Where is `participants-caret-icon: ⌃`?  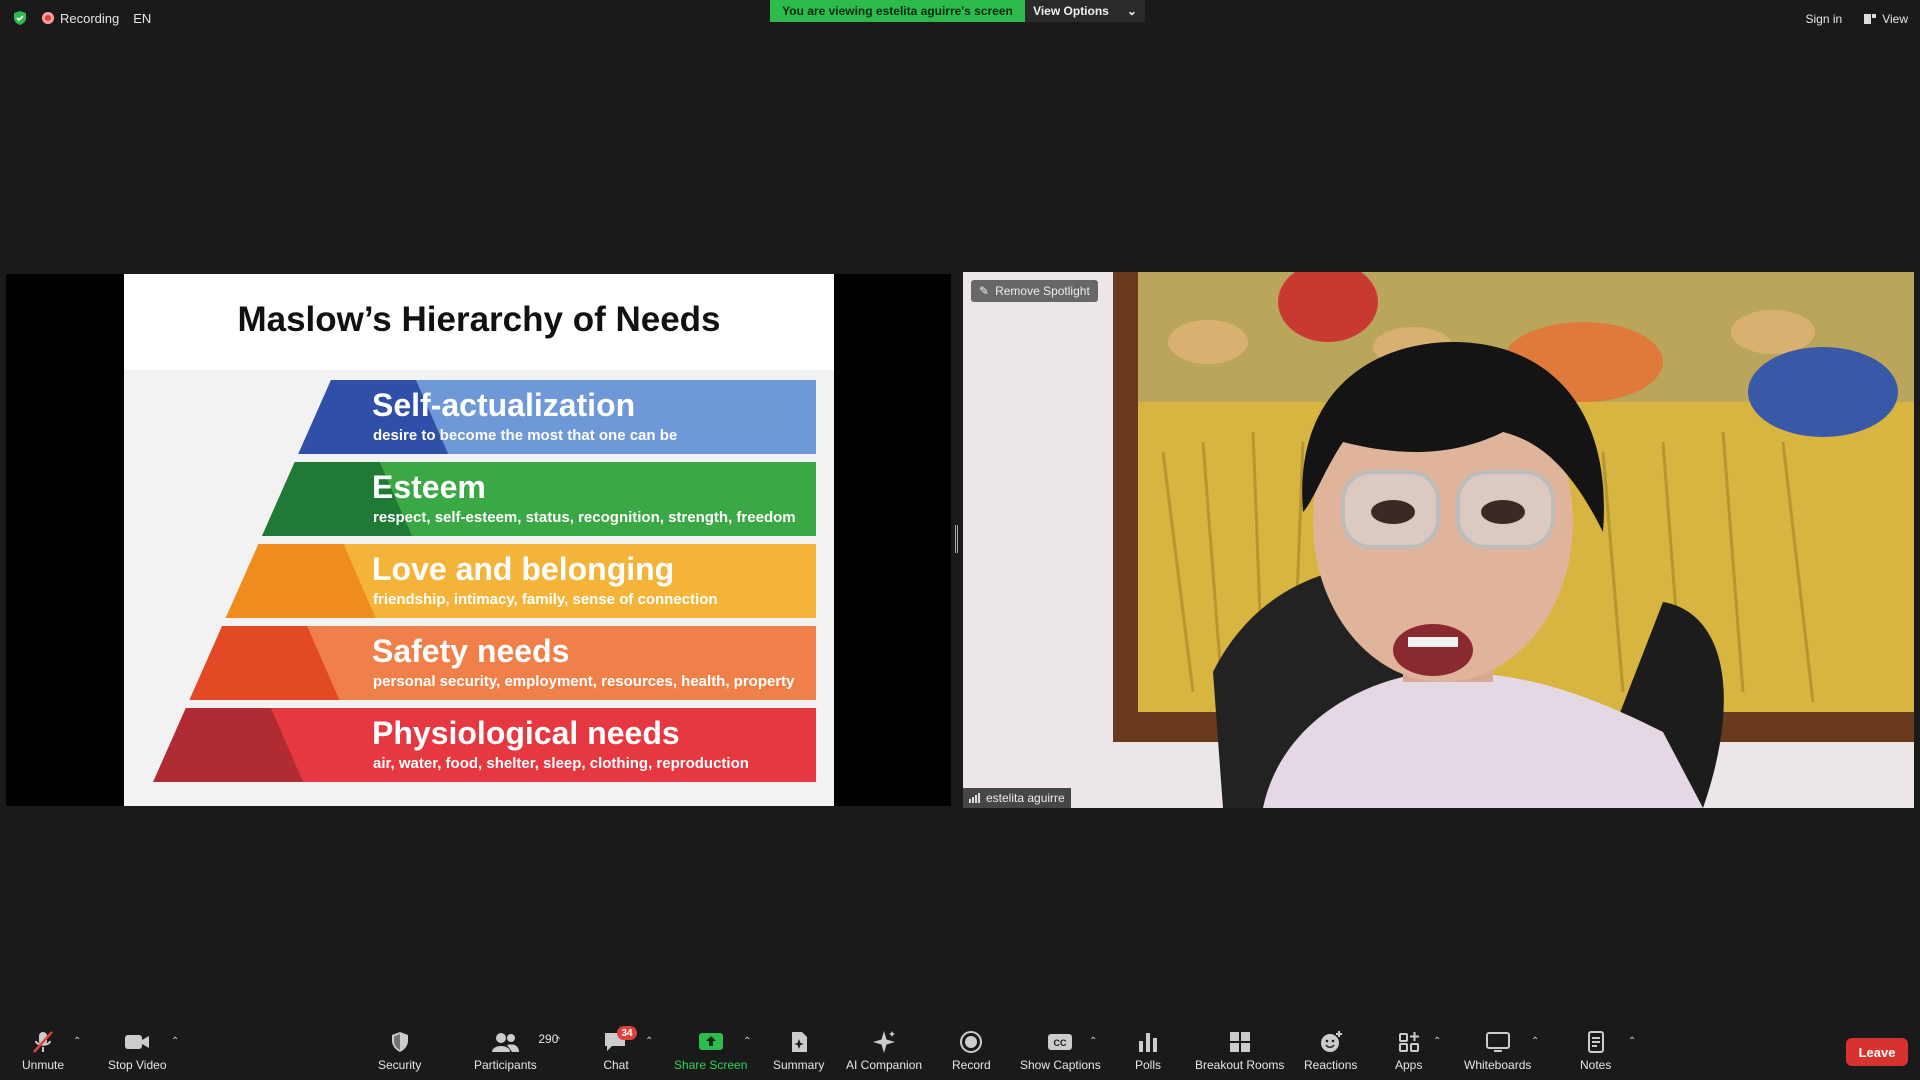 participants-caret-icon: ⌃ is located at coordinates (558, 1041).